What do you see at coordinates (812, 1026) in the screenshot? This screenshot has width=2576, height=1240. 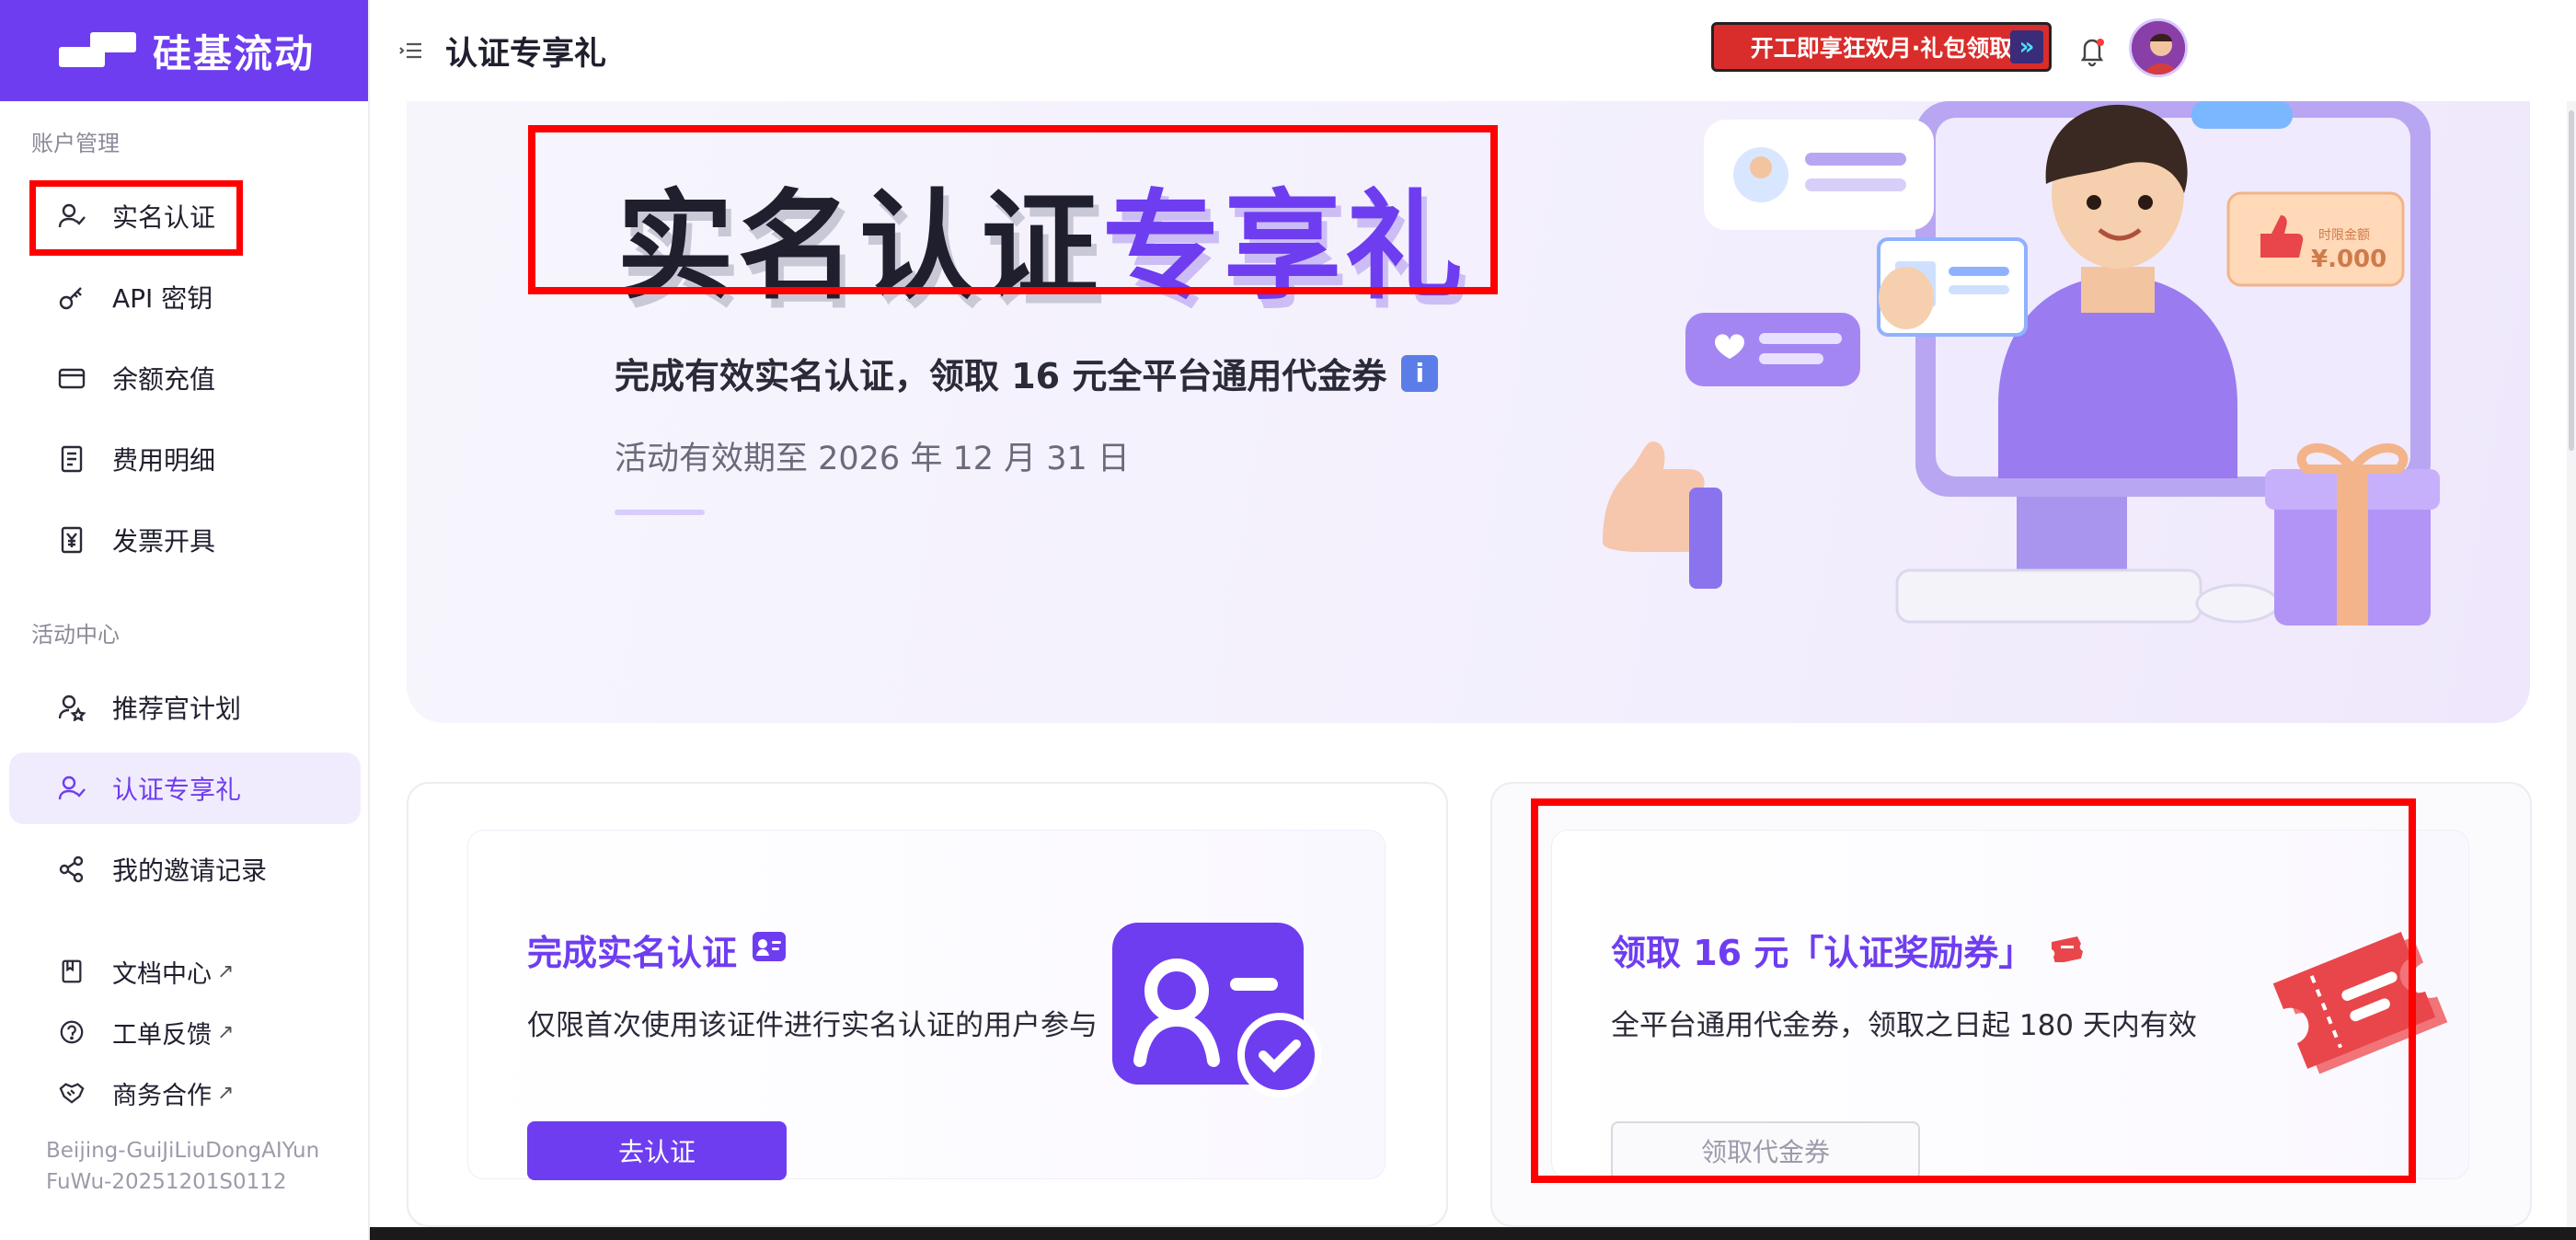 I see `card-verify-desc: 仅限首次使用该证件进行实名认证的用户参与` at bounding box center [812, 1026].